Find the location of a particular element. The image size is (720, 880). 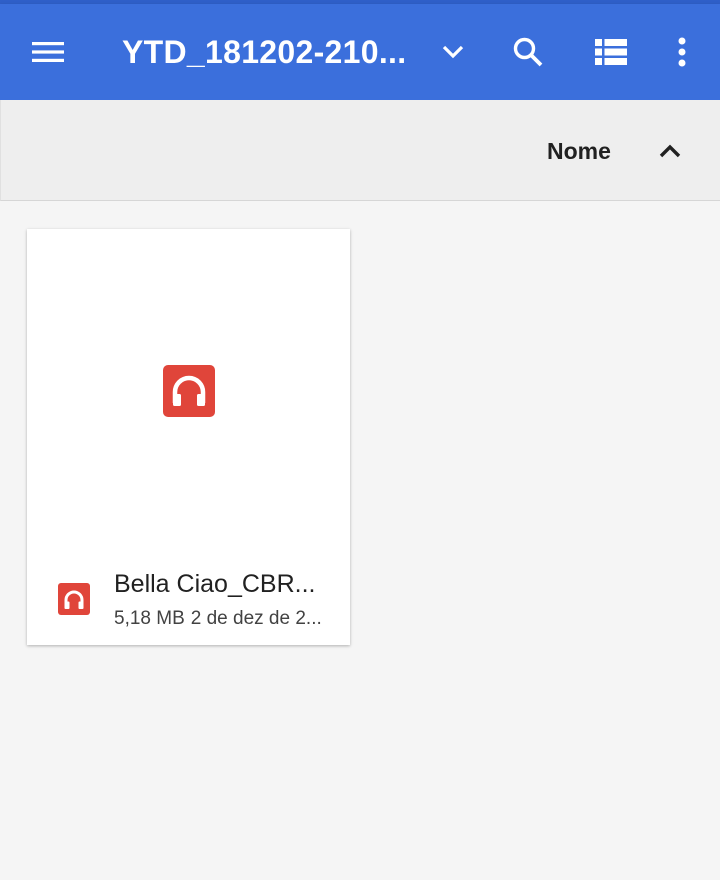

more-vert-icon is located at coordinates (682, 52).